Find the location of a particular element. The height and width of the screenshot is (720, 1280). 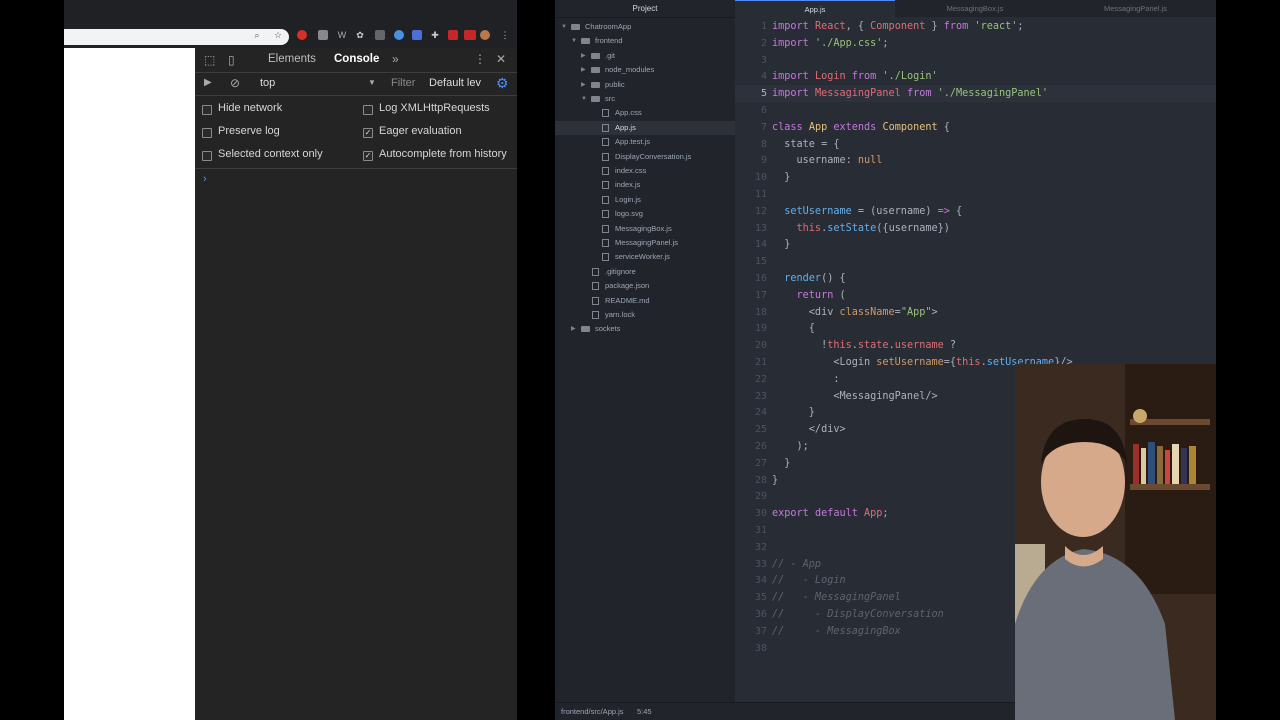

tree-item: ▶ .git is located at coordinates (645, 56).